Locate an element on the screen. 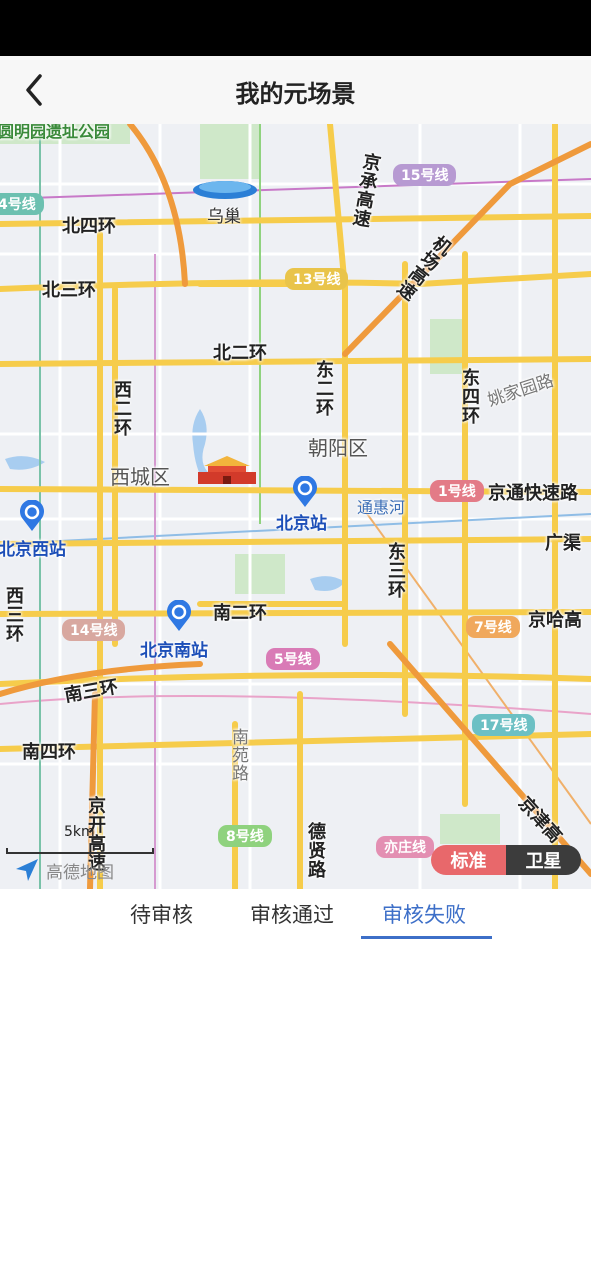  road-label: 西二环 is located at coordinates (121, 408).